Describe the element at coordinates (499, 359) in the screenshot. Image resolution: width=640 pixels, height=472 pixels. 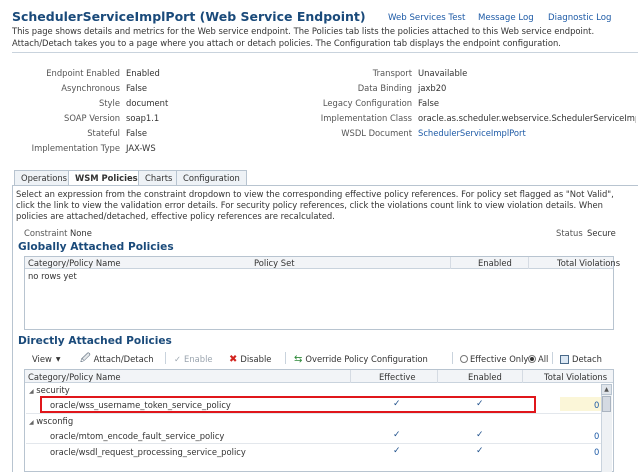
I see `effective-only-label: Effective Only` at that location.